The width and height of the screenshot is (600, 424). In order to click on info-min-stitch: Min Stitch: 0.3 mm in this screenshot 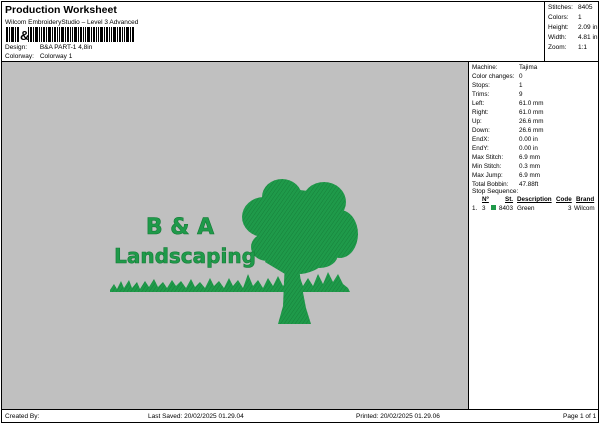, I will do `click(506, 166)`.